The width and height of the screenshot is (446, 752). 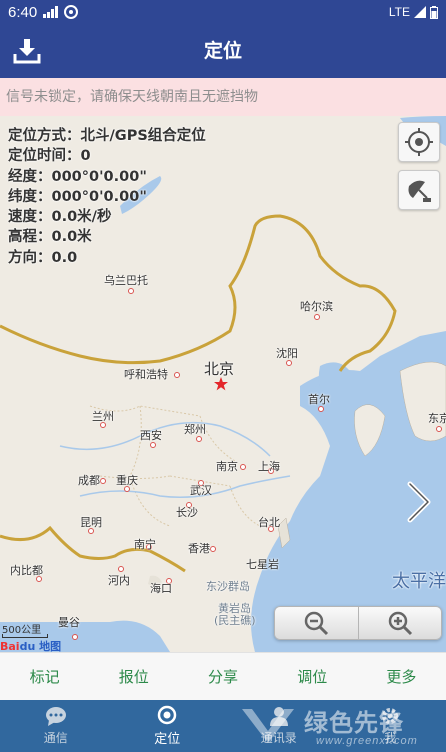 What do you see at coordinates (195, 429) in the screenshot?
I see `city-label: 郑州` at bounding box center [195, 429].